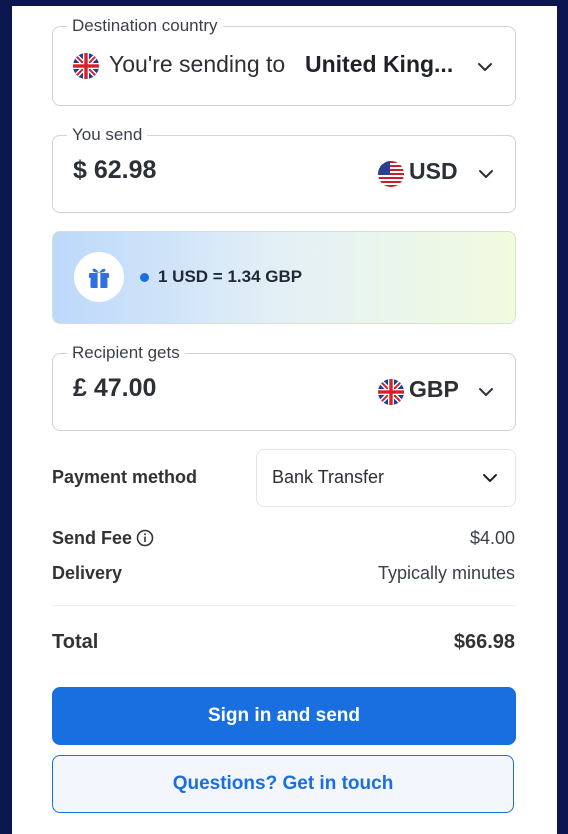 Image resolution: width=568 pixels, height=834 pixels. I want to click on send-fee-value: $4.00, so click(492, 538).